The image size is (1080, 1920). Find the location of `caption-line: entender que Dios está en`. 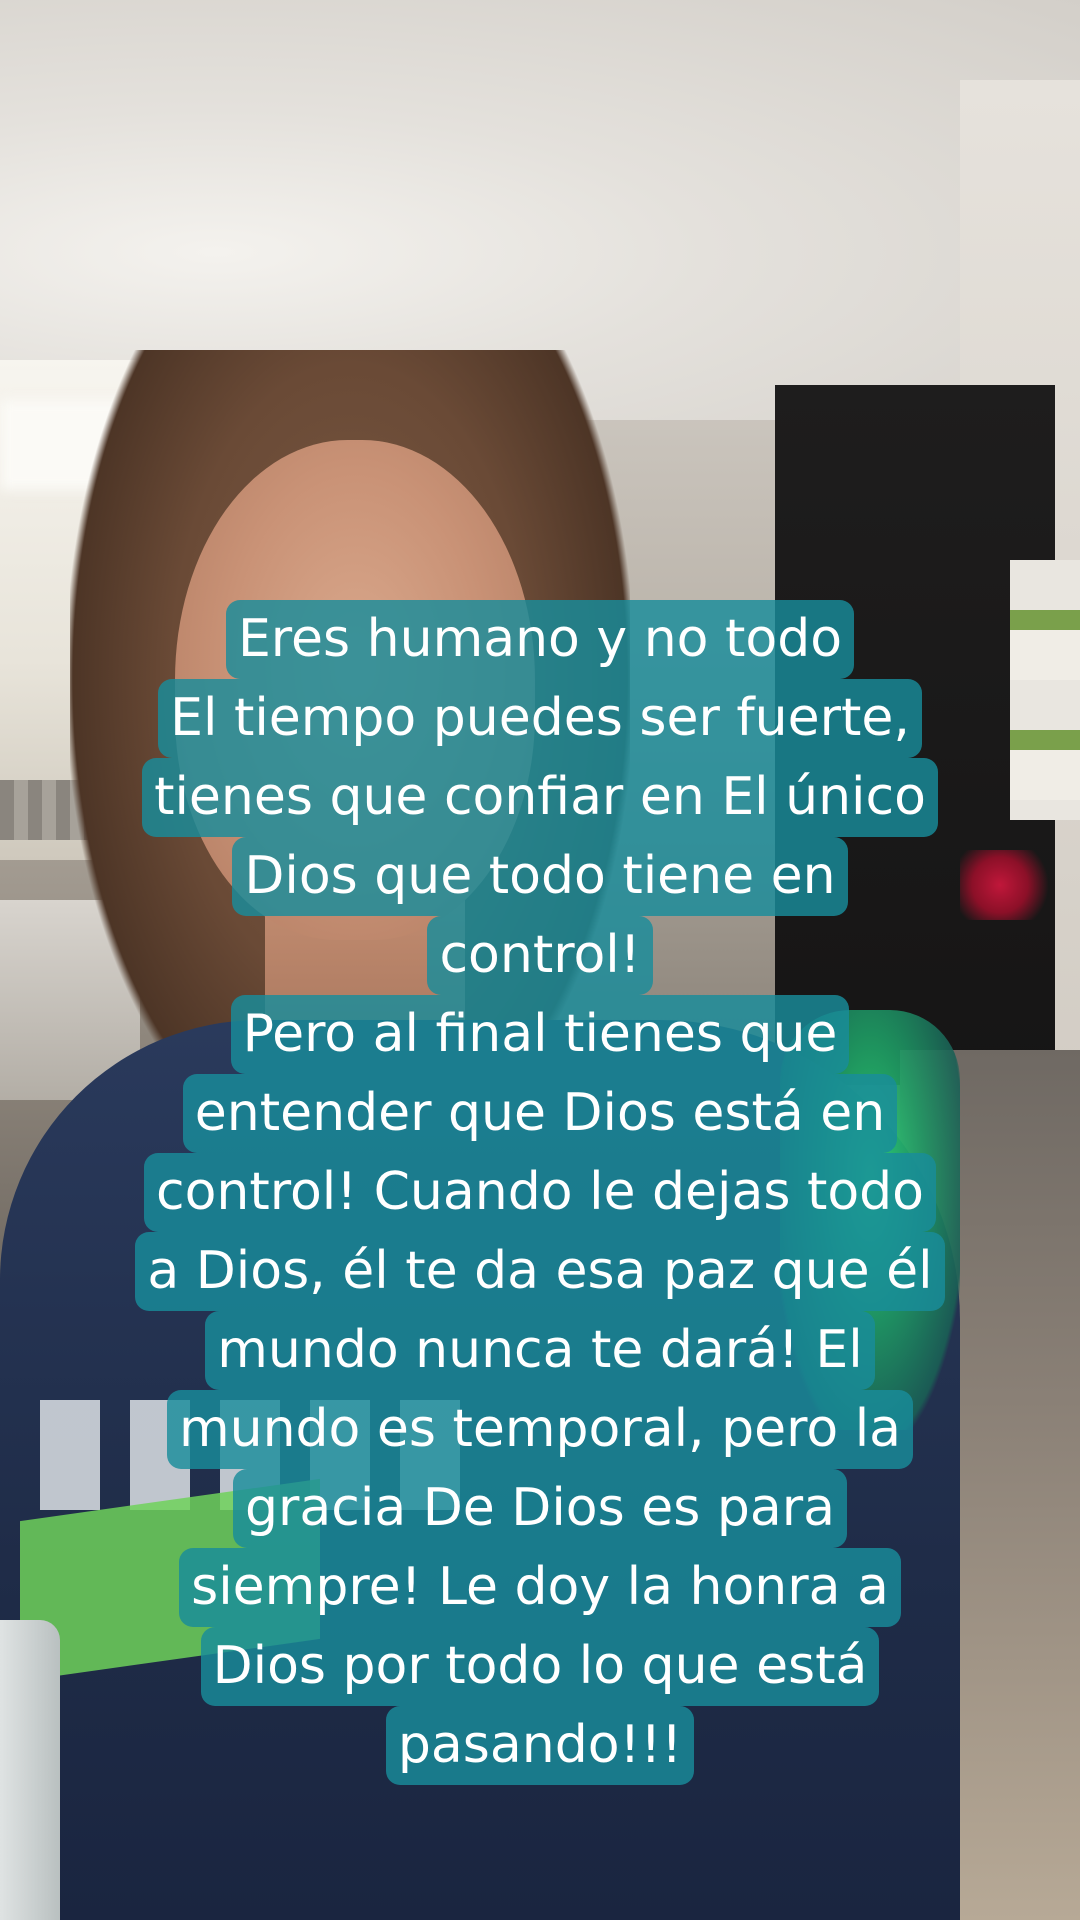

caption-line: entender que Dios está en is located at coordinates (540, 1113).